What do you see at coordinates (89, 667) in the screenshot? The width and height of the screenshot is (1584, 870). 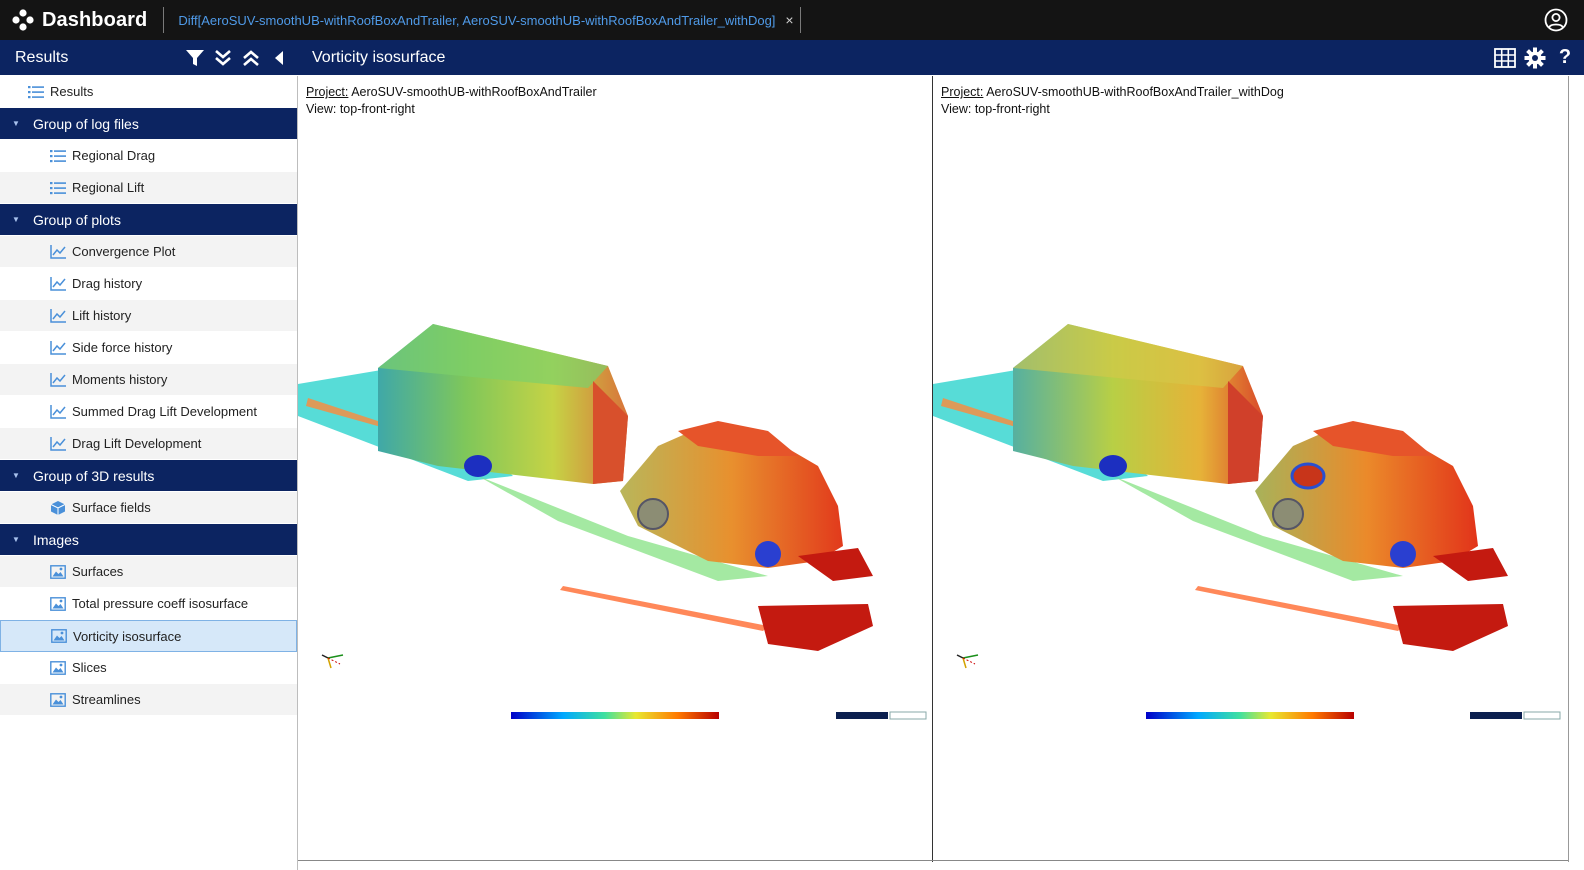 I see `tree-item-label: Slices` at bounding box center [89, 667].